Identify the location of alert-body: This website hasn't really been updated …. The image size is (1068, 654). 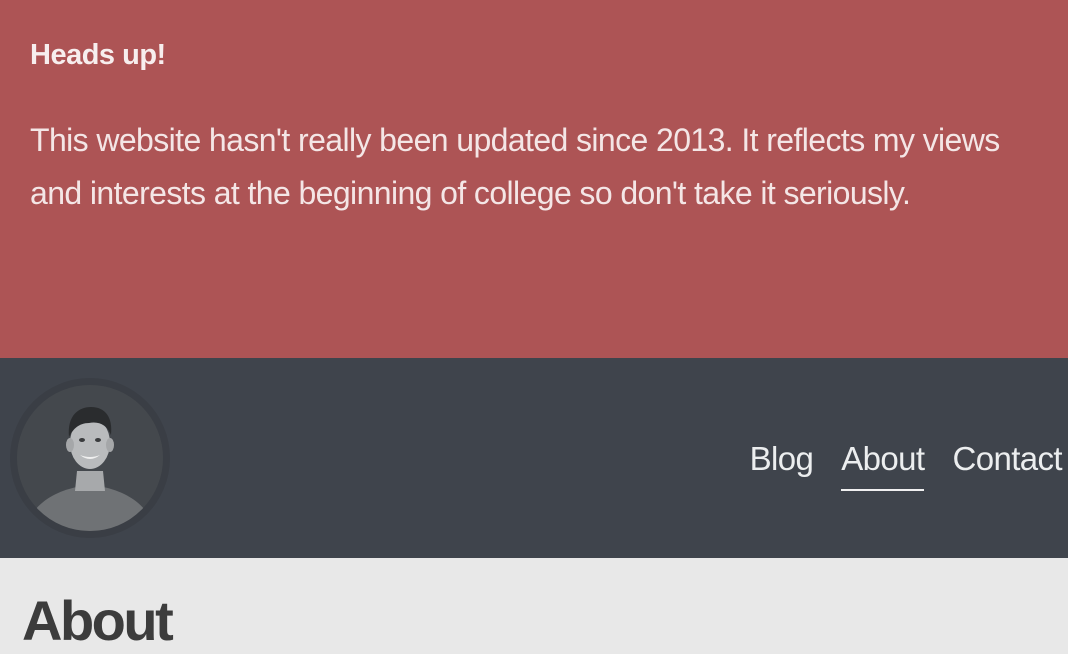
(515, 166).